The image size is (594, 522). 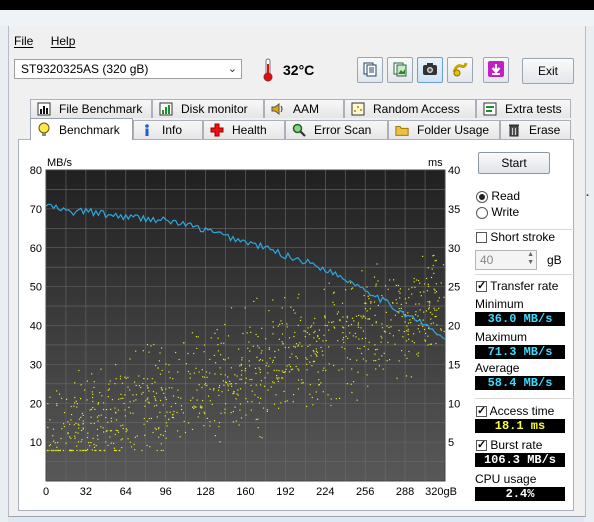 I want to click on burst-rate-row: Burst rate, so click(x=509, y=445).